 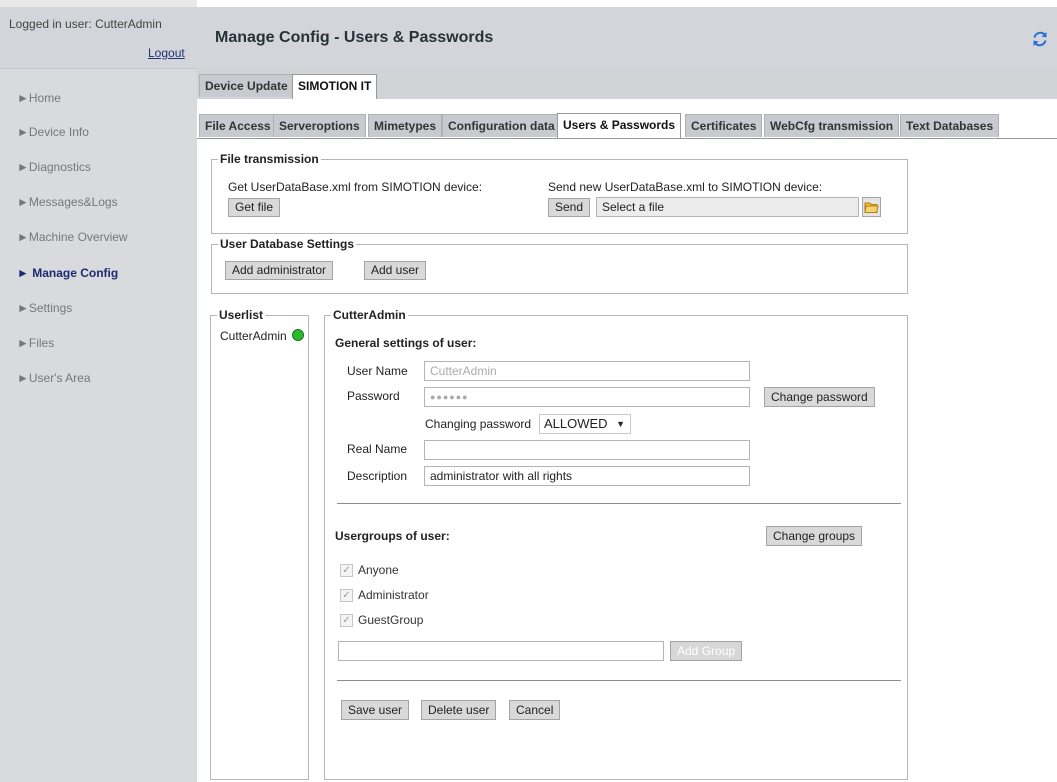 What do you see at coordinates (501, 651) in the screenshot?
I see `new-group-input` at bounding box center [501, 651].